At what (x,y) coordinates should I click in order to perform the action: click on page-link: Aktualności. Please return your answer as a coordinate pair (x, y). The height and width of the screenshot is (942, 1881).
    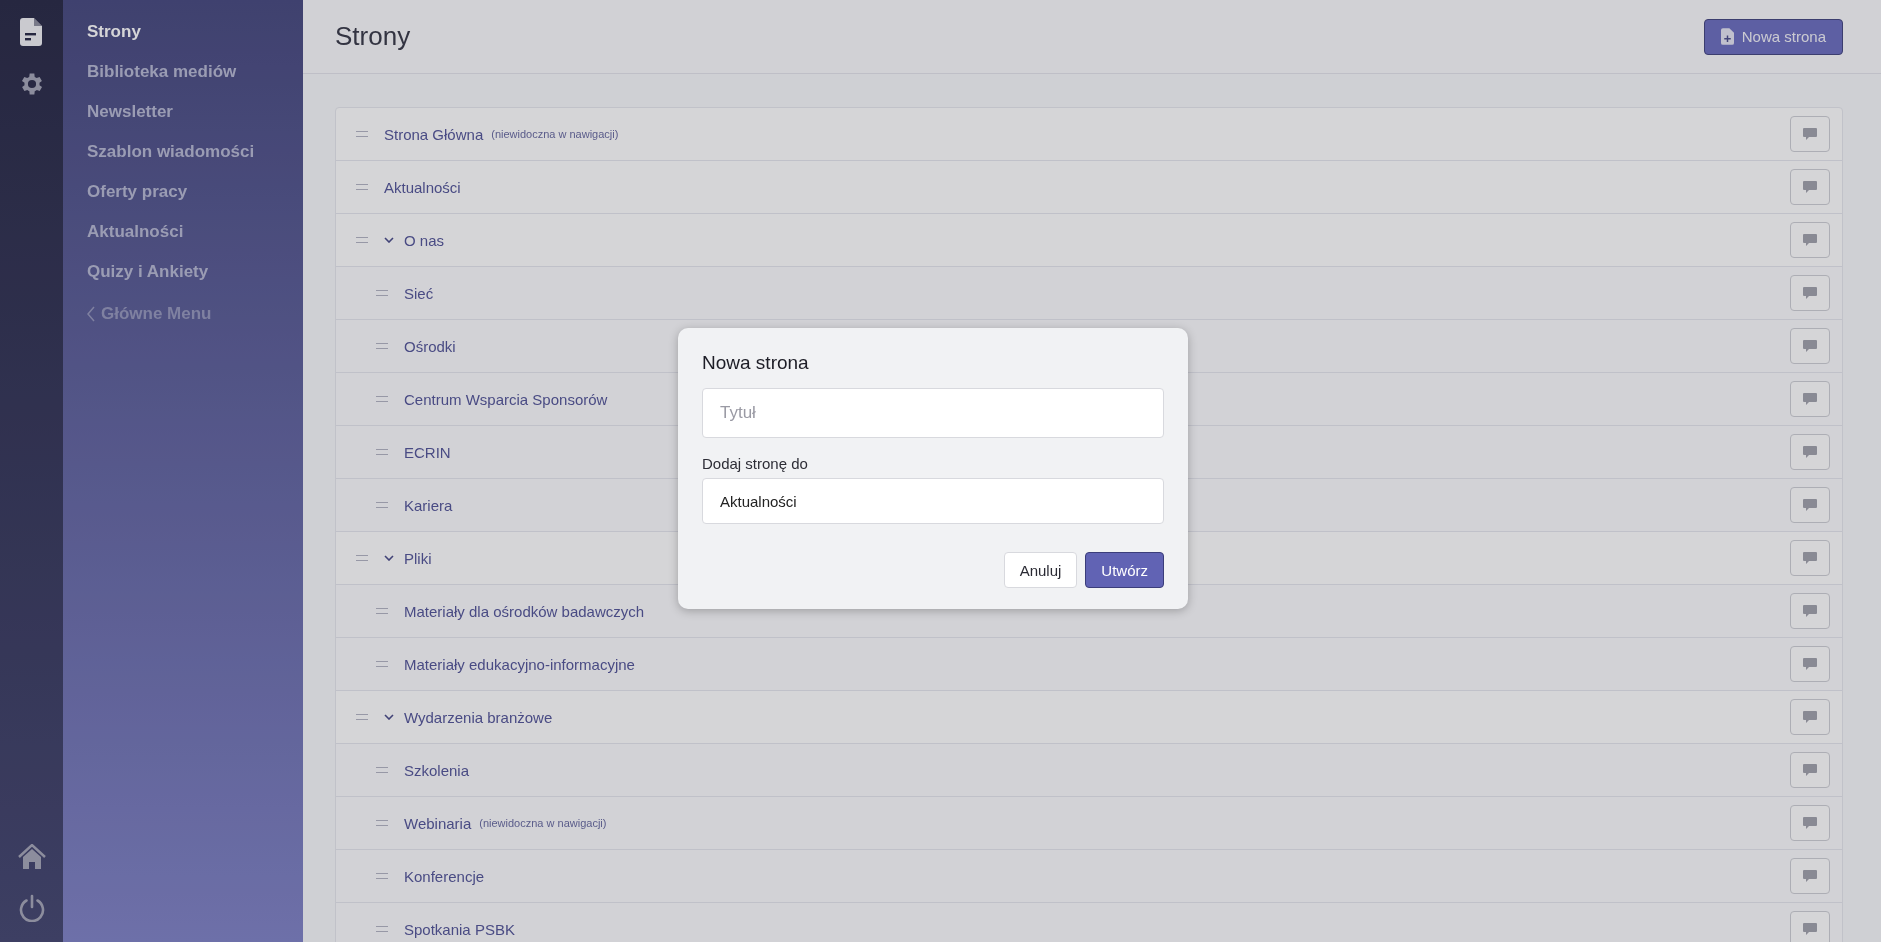
    Looking at the image, I should click on (422, 187).